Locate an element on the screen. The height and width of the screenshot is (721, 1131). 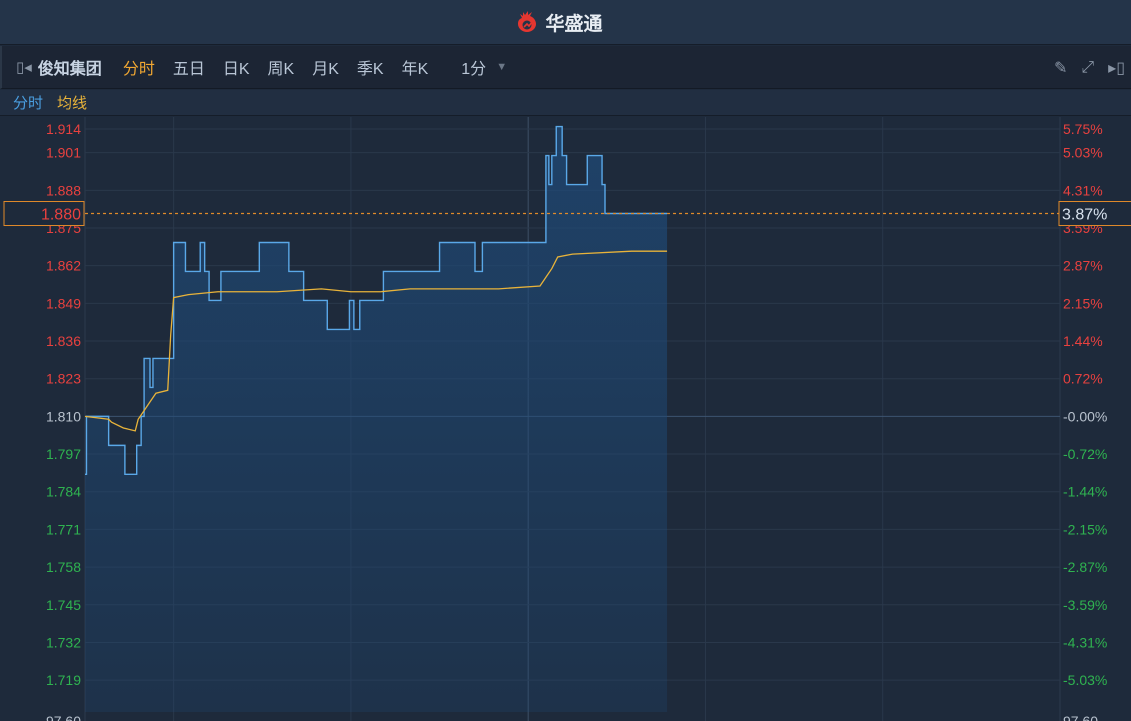
left-tick-label: 1.810 is located at coordinates (63, 416).